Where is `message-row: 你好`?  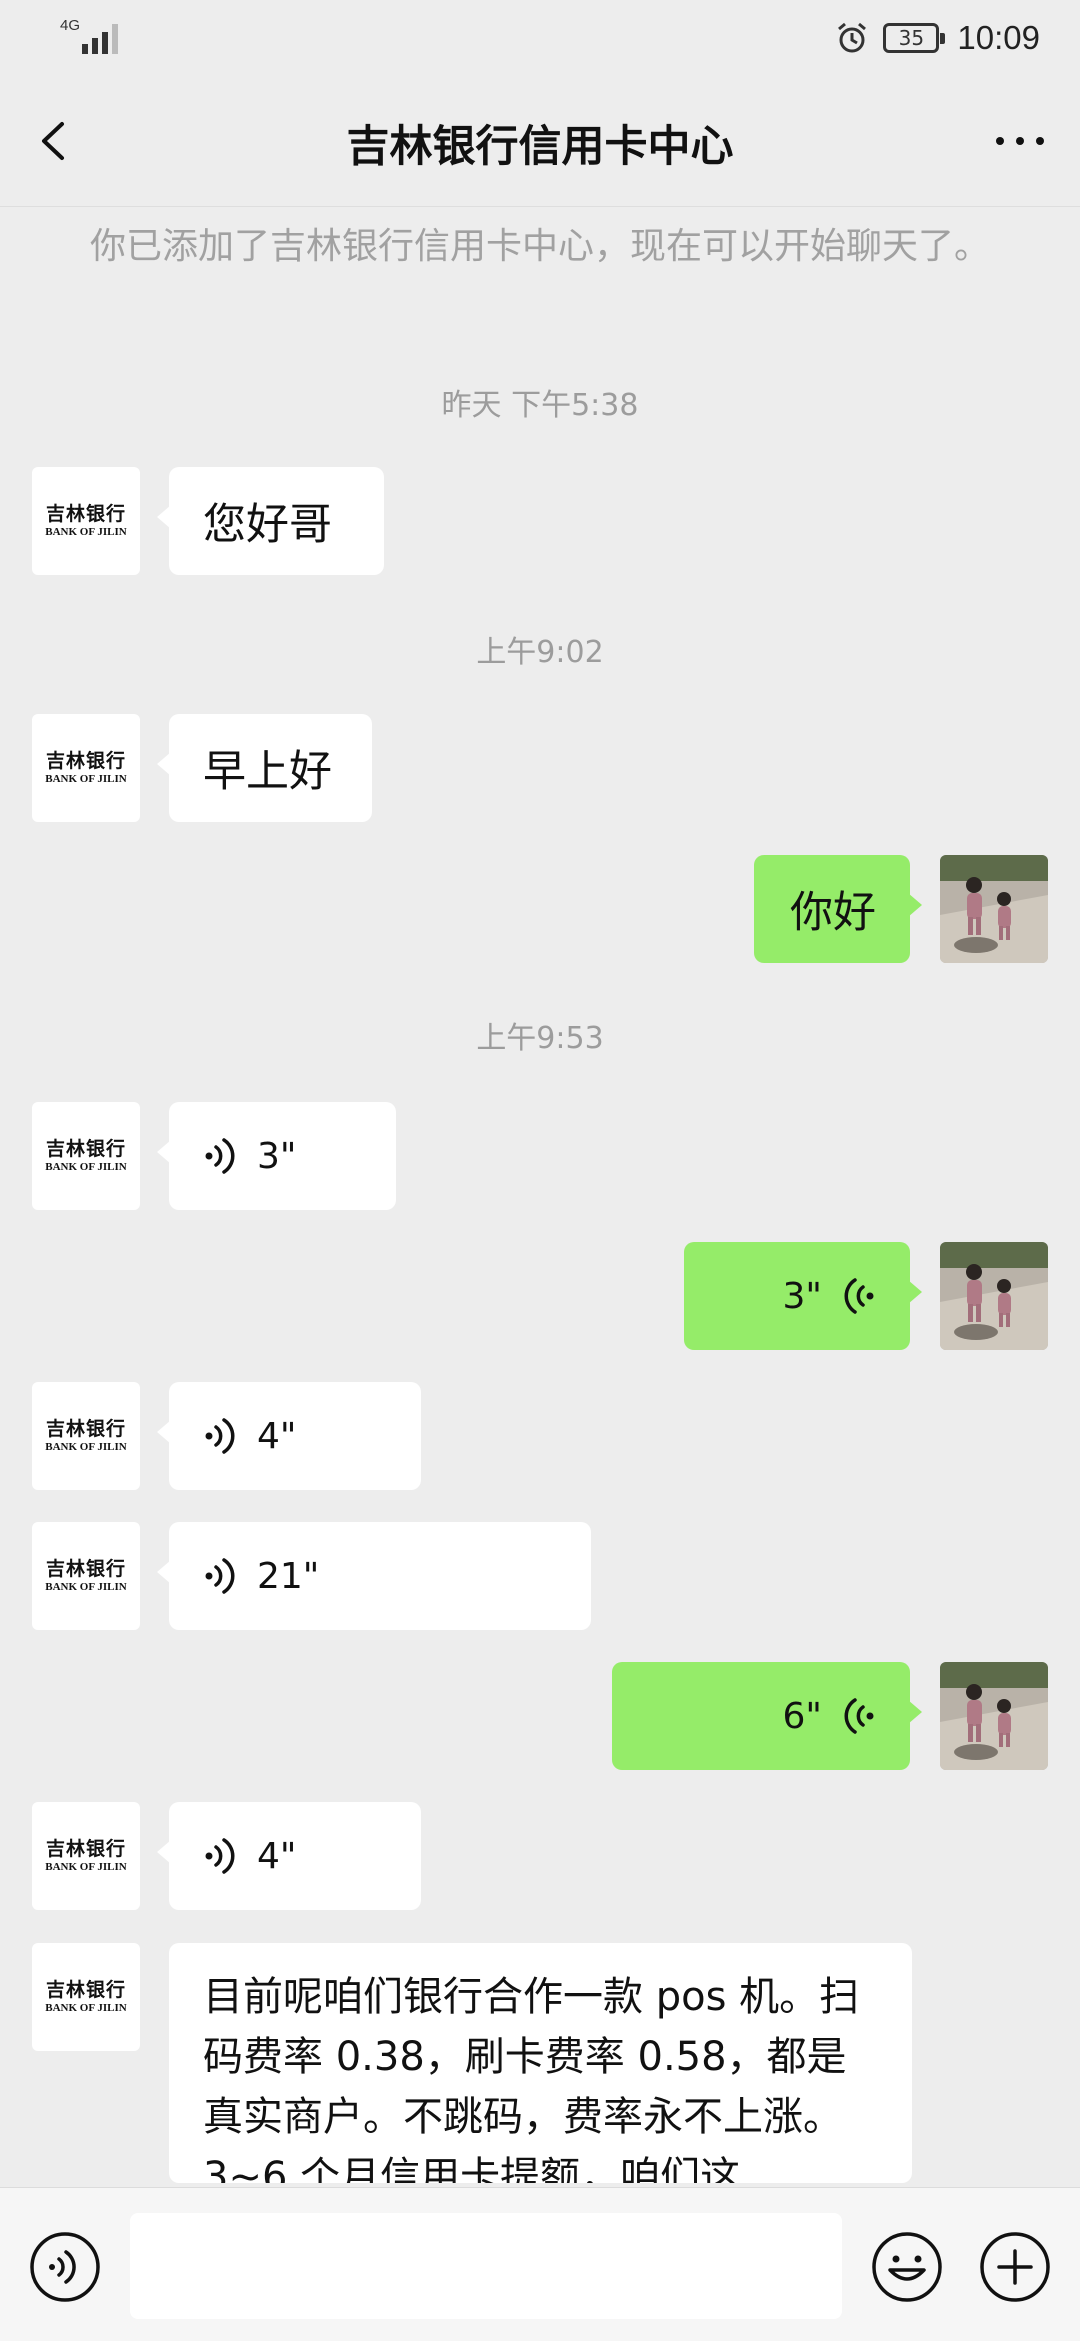
message-row: 你好 is located at coordinates (540, 909).